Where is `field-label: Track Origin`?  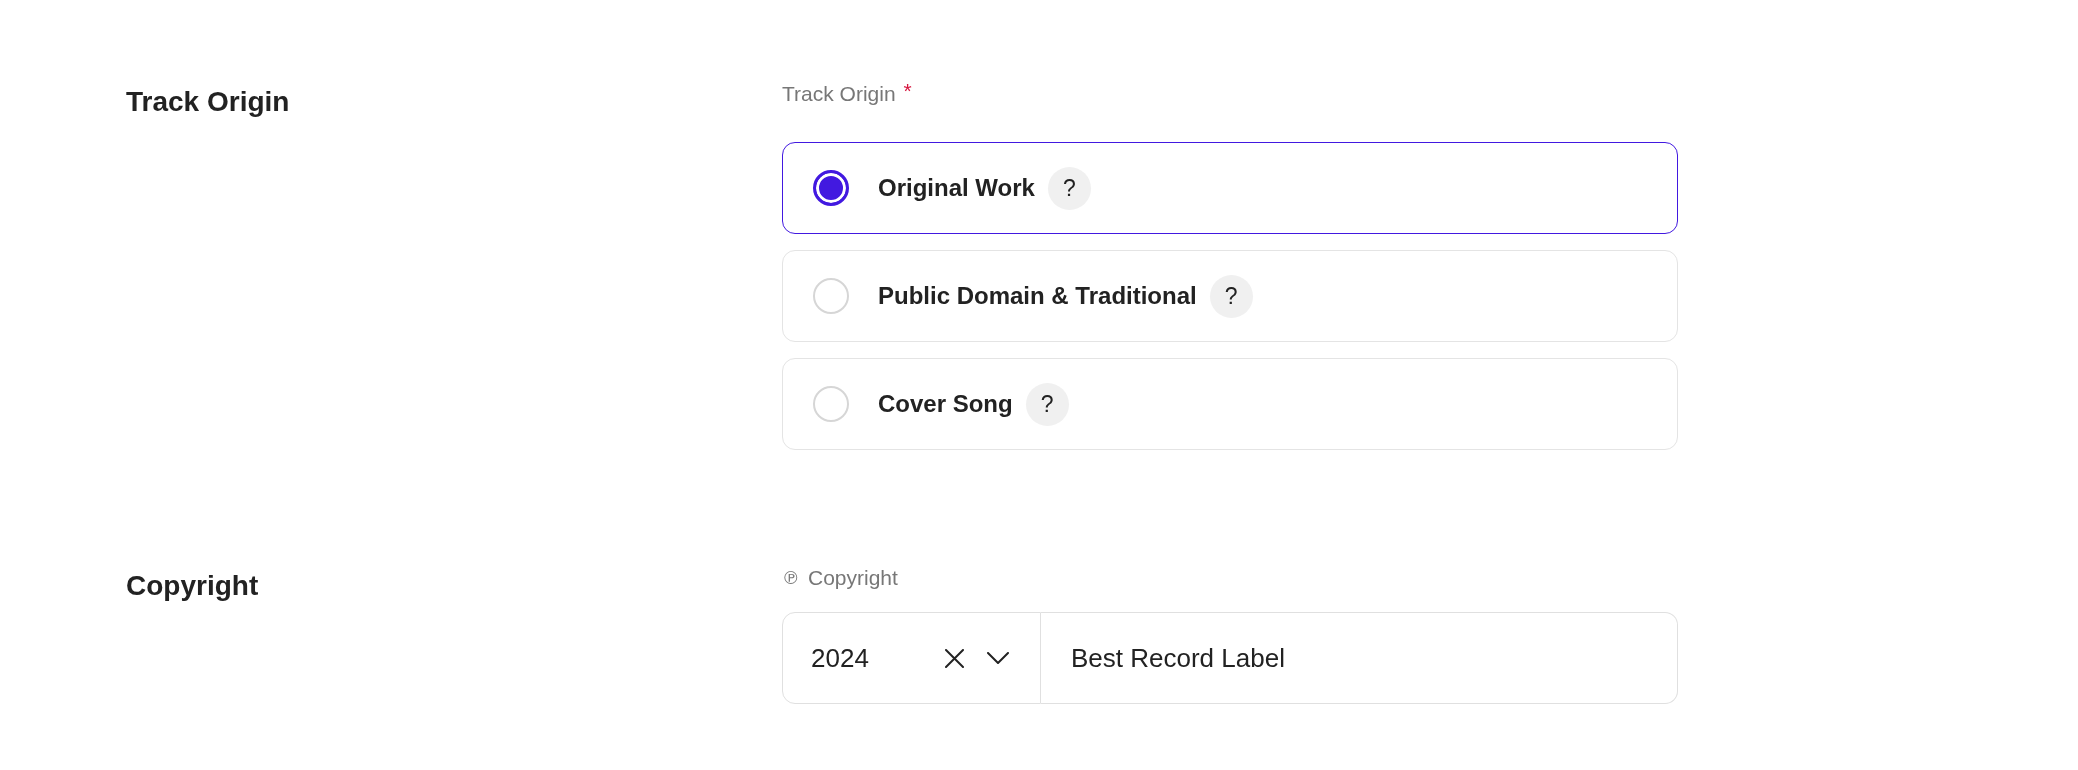
field-label: Track Origin is located at coordinates (839, 94).